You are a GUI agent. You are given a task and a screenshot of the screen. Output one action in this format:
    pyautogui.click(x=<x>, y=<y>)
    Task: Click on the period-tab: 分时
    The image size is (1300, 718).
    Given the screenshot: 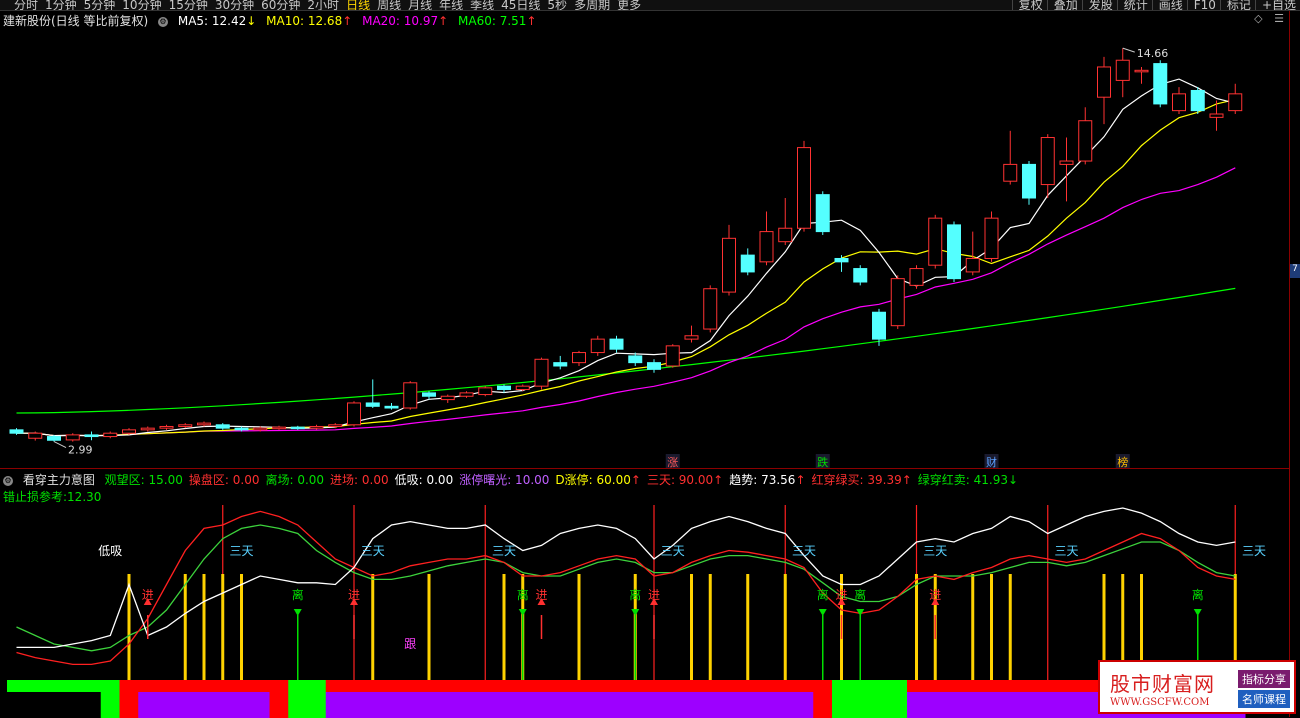 What is the action you would take?
    pyautogui.click(x=26, y=5)
    